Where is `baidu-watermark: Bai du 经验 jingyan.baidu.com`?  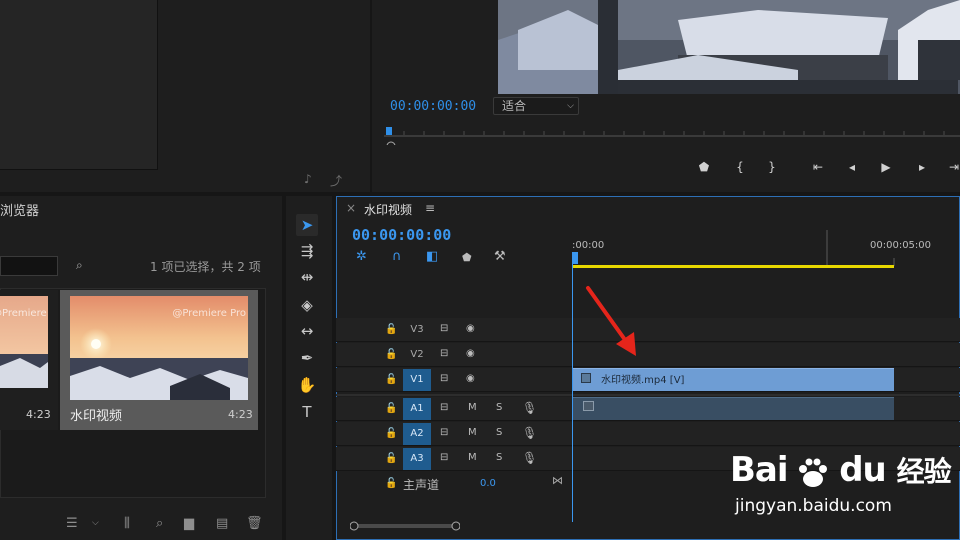 baidu-watermark: Bai du 经验 jingyan.baidu.com is located at coordinates (845, 483).